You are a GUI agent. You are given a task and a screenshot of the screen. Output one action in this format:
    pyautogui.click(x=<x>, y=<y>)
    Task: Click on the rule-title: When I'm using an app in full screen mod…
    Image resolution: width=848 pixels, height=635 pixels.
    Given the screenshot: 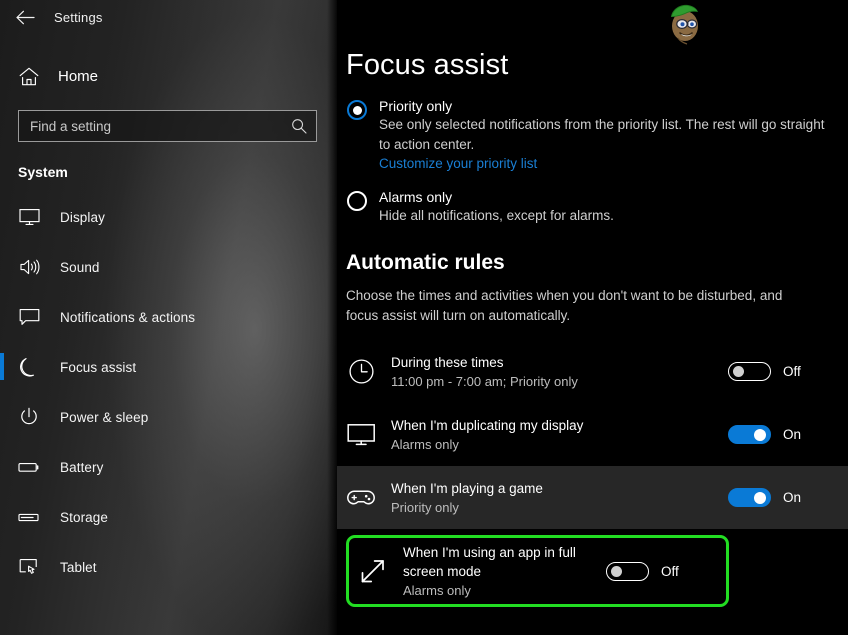 What is the action you would take?
    pyautogui.click(x=489, y=561)
    